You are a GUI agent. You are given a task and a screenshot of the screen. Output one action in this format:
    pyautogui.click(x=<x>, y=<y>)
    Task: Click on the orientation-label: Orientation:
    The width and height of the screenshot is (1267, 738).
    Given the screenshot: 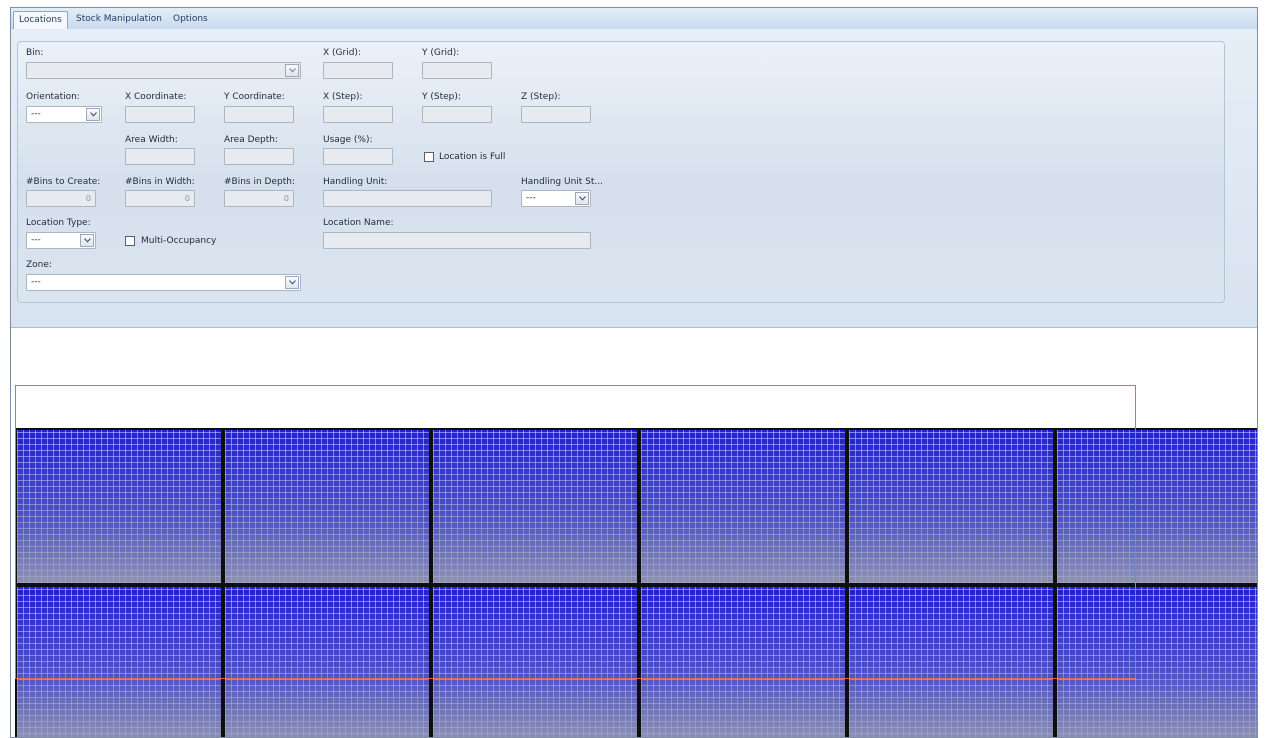 What is the action you would take?
    pyautogui.click(x=53, y=97)
    